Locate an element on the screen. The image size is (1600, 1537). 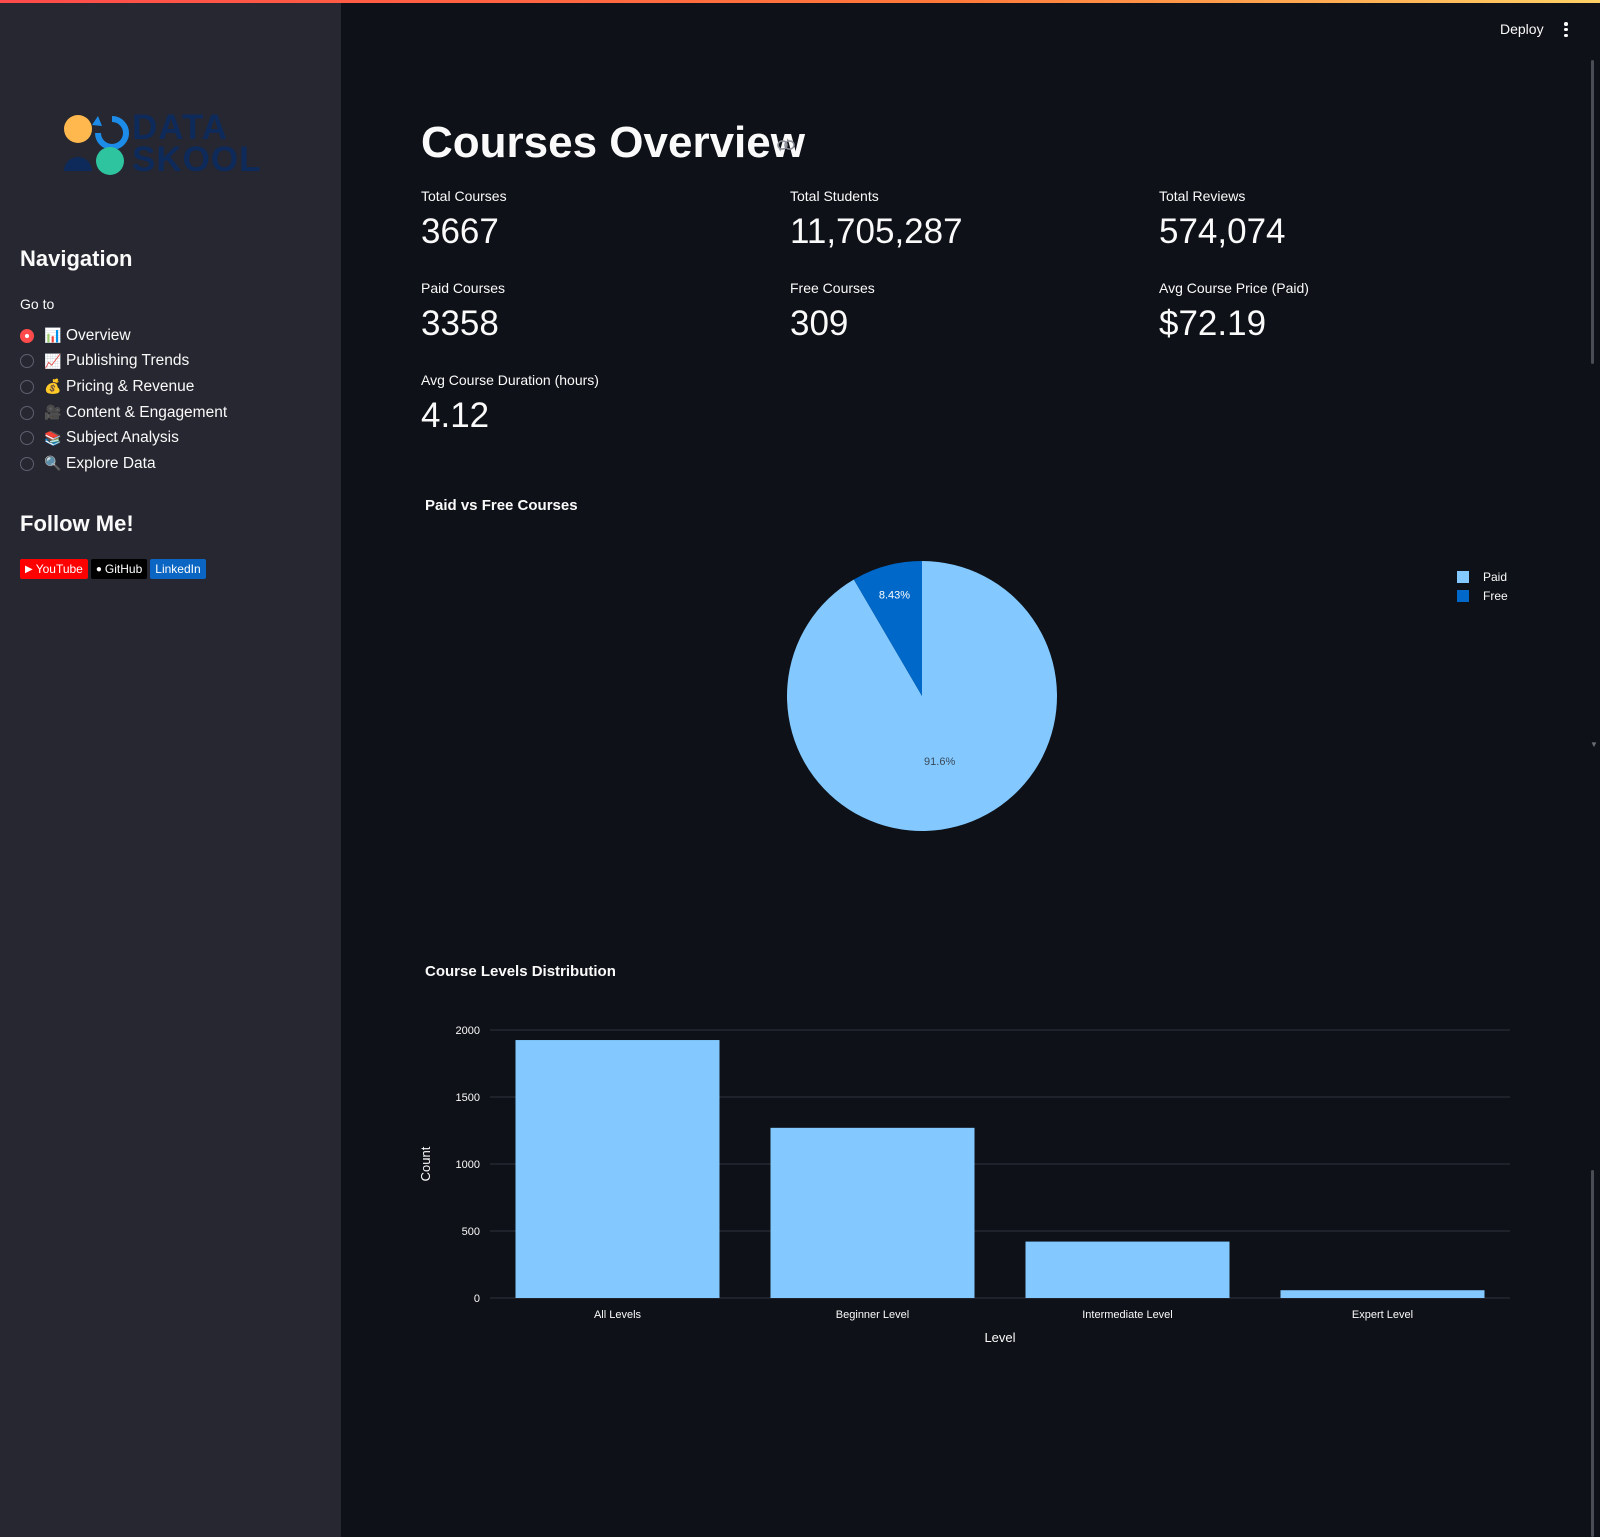
nav-item-overview: 📊 Overview is located at coordinates (123, 336).